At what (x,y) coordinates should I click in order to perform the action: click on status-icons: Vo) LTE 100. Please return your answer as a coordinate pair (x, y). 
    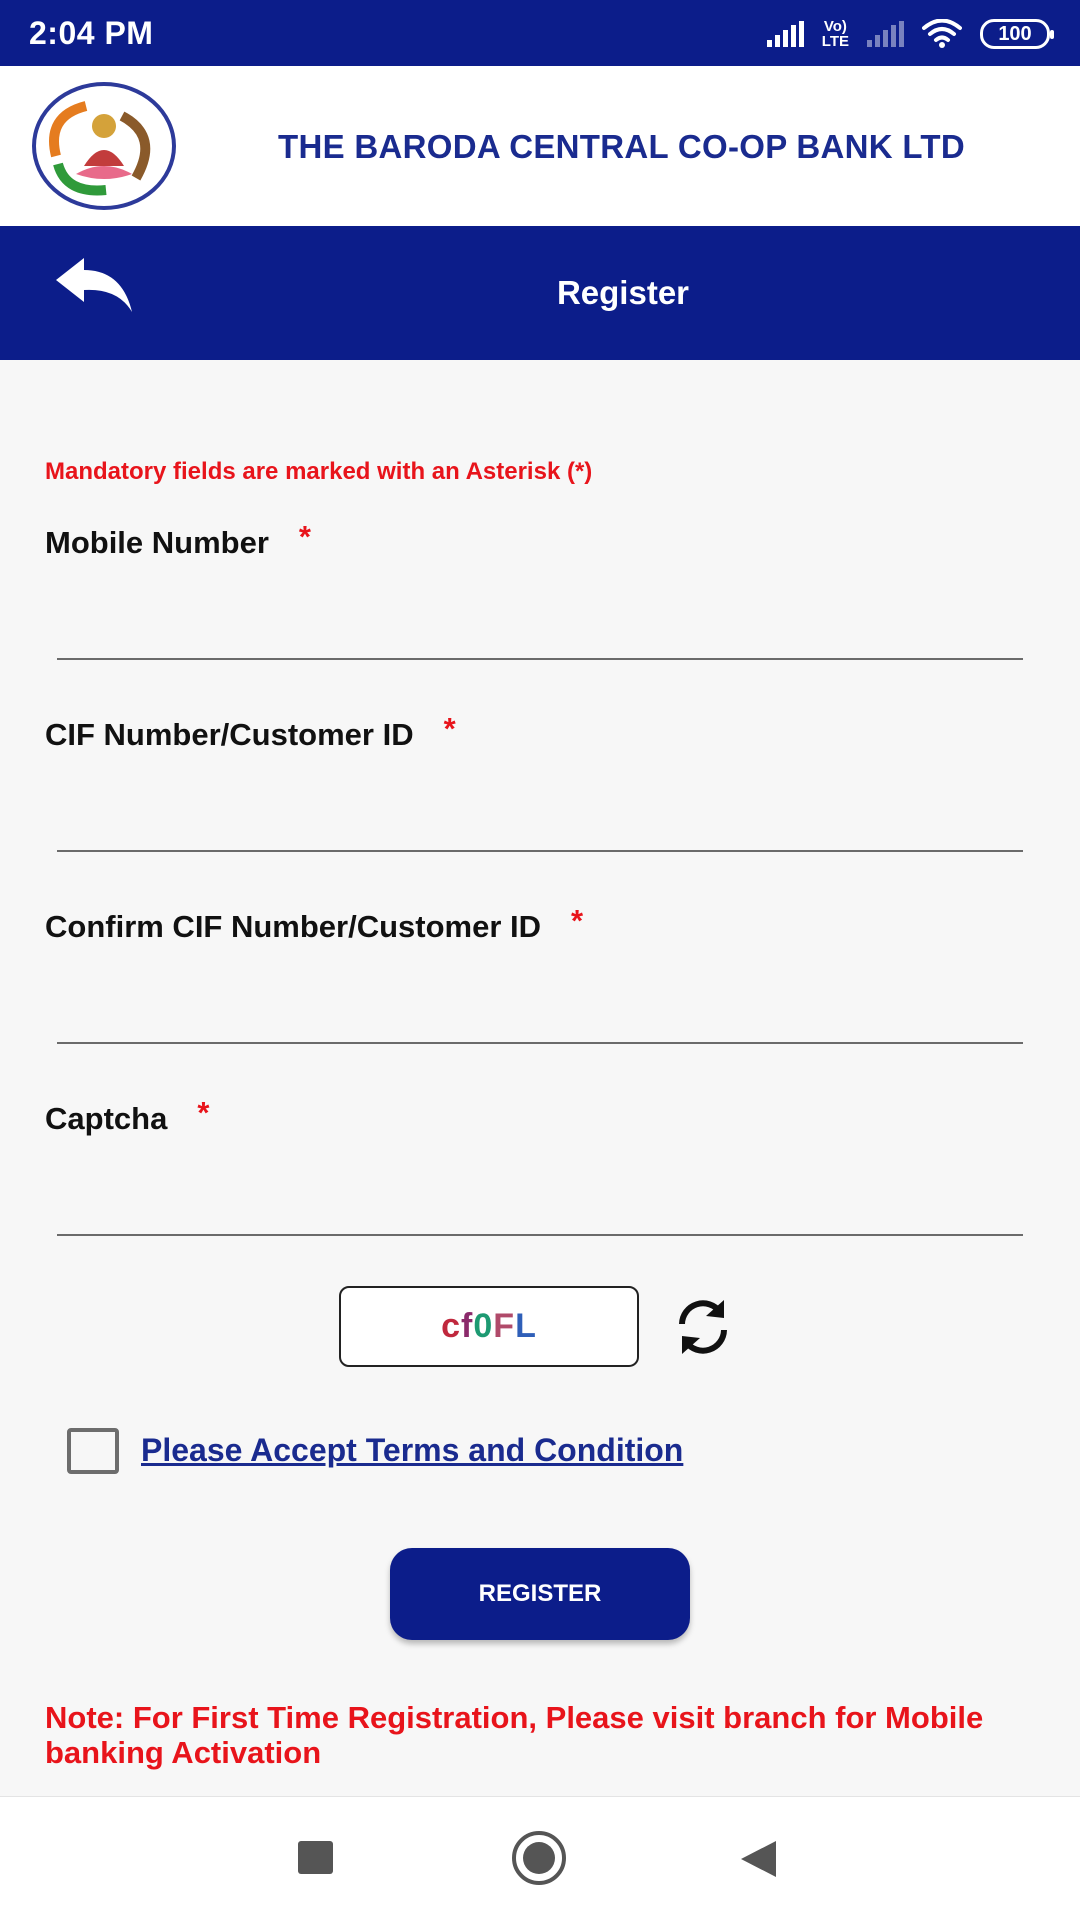
    Looking at the image, I should click on (910, 34).